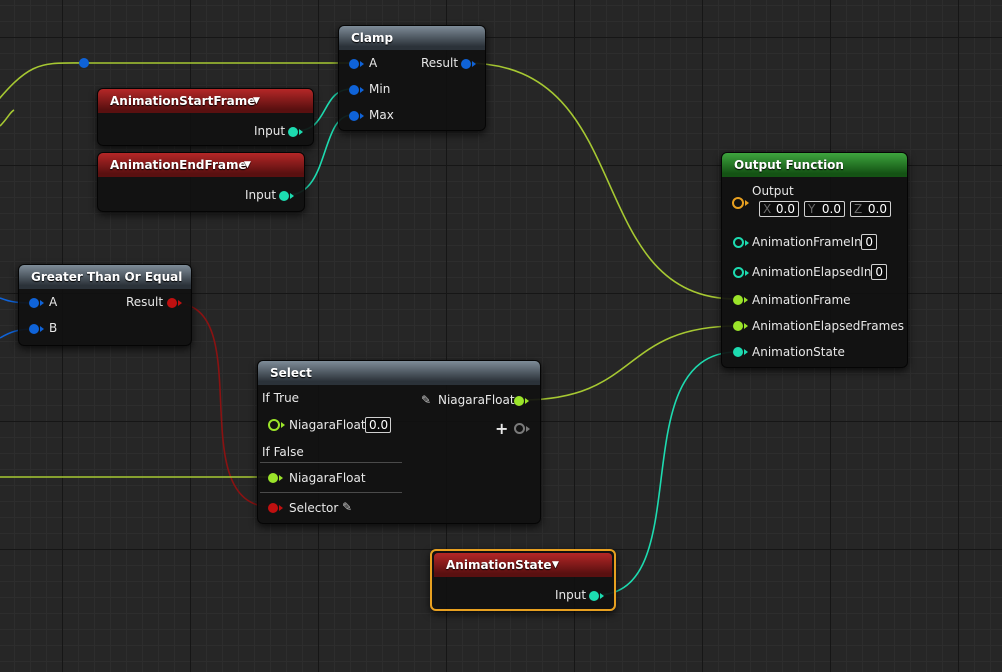 The image size is (1002, 672). What do you see at coordinates (105, 305) in the screenshot?
I see `greater-than-or-equal-node: Greater Than Or Equal A B Result` at bounding box center [105, 305].